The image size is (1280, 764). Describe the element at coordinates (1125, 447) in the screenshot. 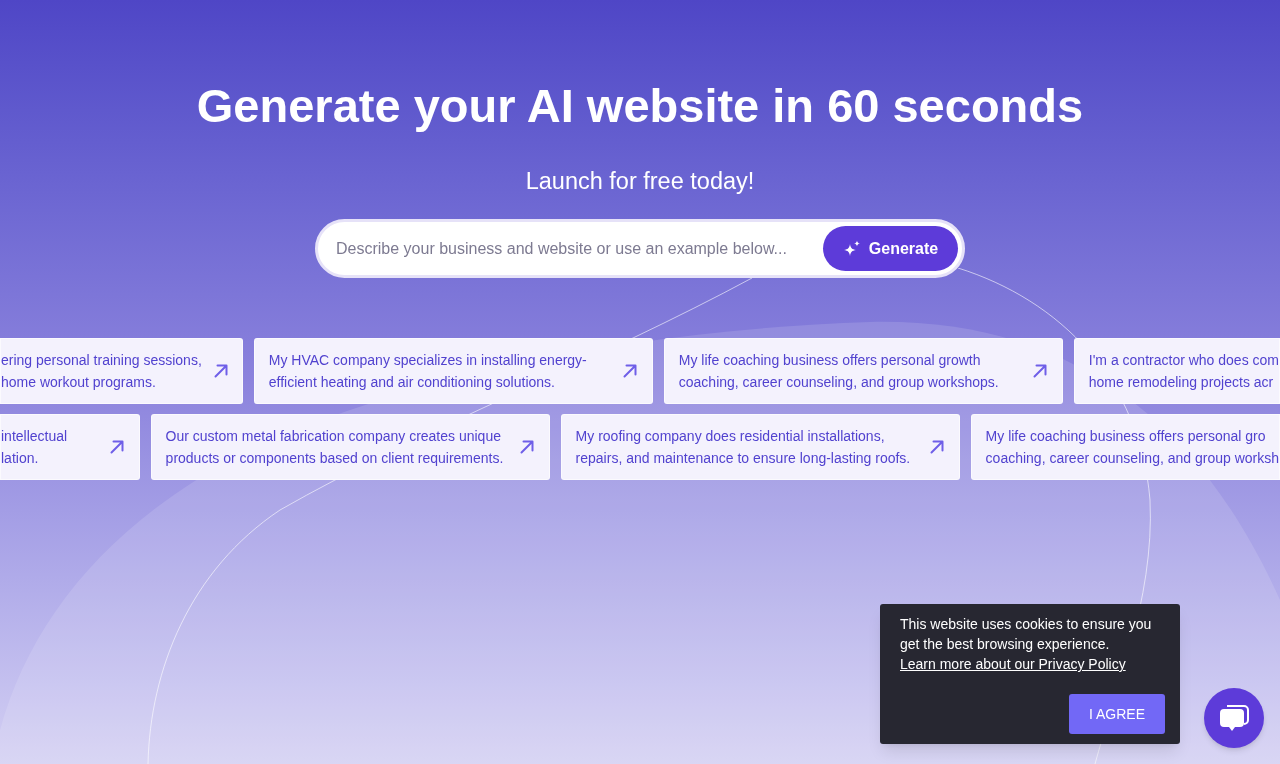

I see `example-prompt-card: My life coaching business offers personal gro coaching, career counseling, and group worksh` at that location.